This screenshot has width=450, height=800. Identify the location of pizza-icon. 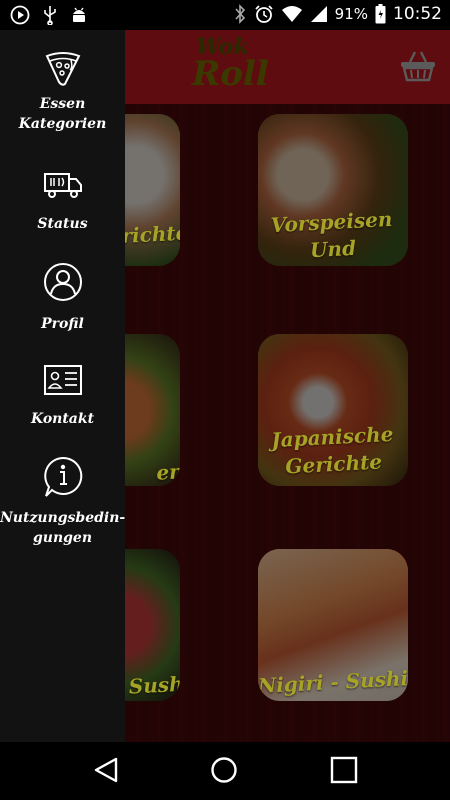
(62, 69).